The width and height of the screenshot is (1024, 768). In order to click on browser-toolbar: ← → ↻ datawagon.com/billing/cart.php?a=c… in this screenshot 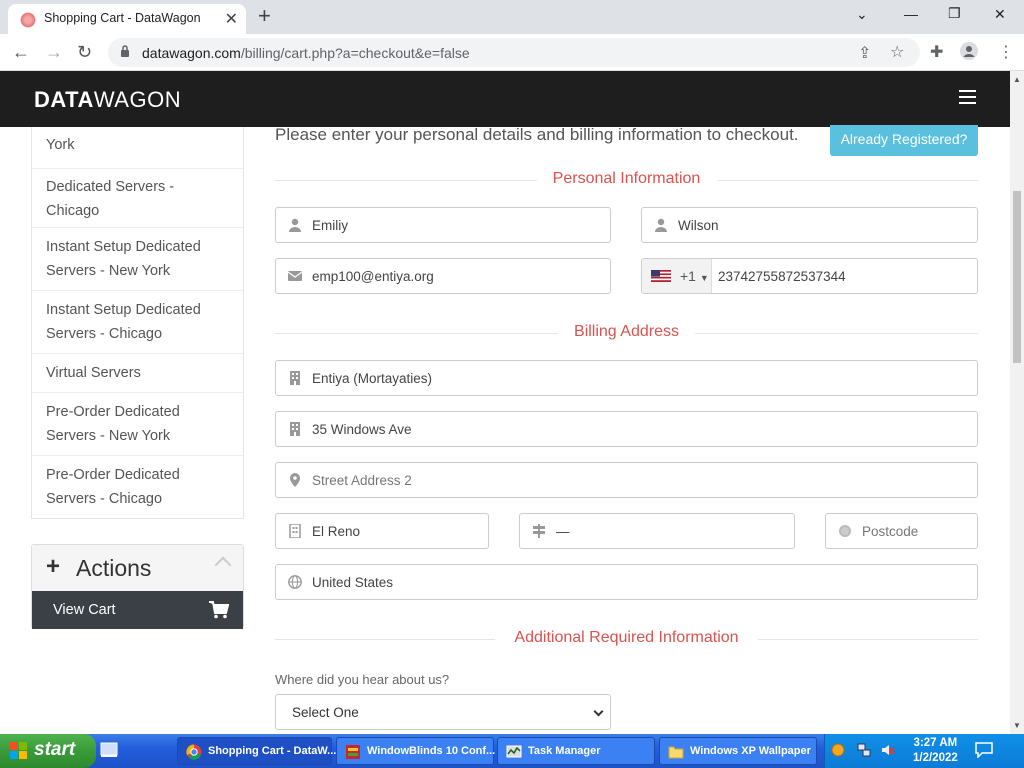, I will do `click(512, 52)`.